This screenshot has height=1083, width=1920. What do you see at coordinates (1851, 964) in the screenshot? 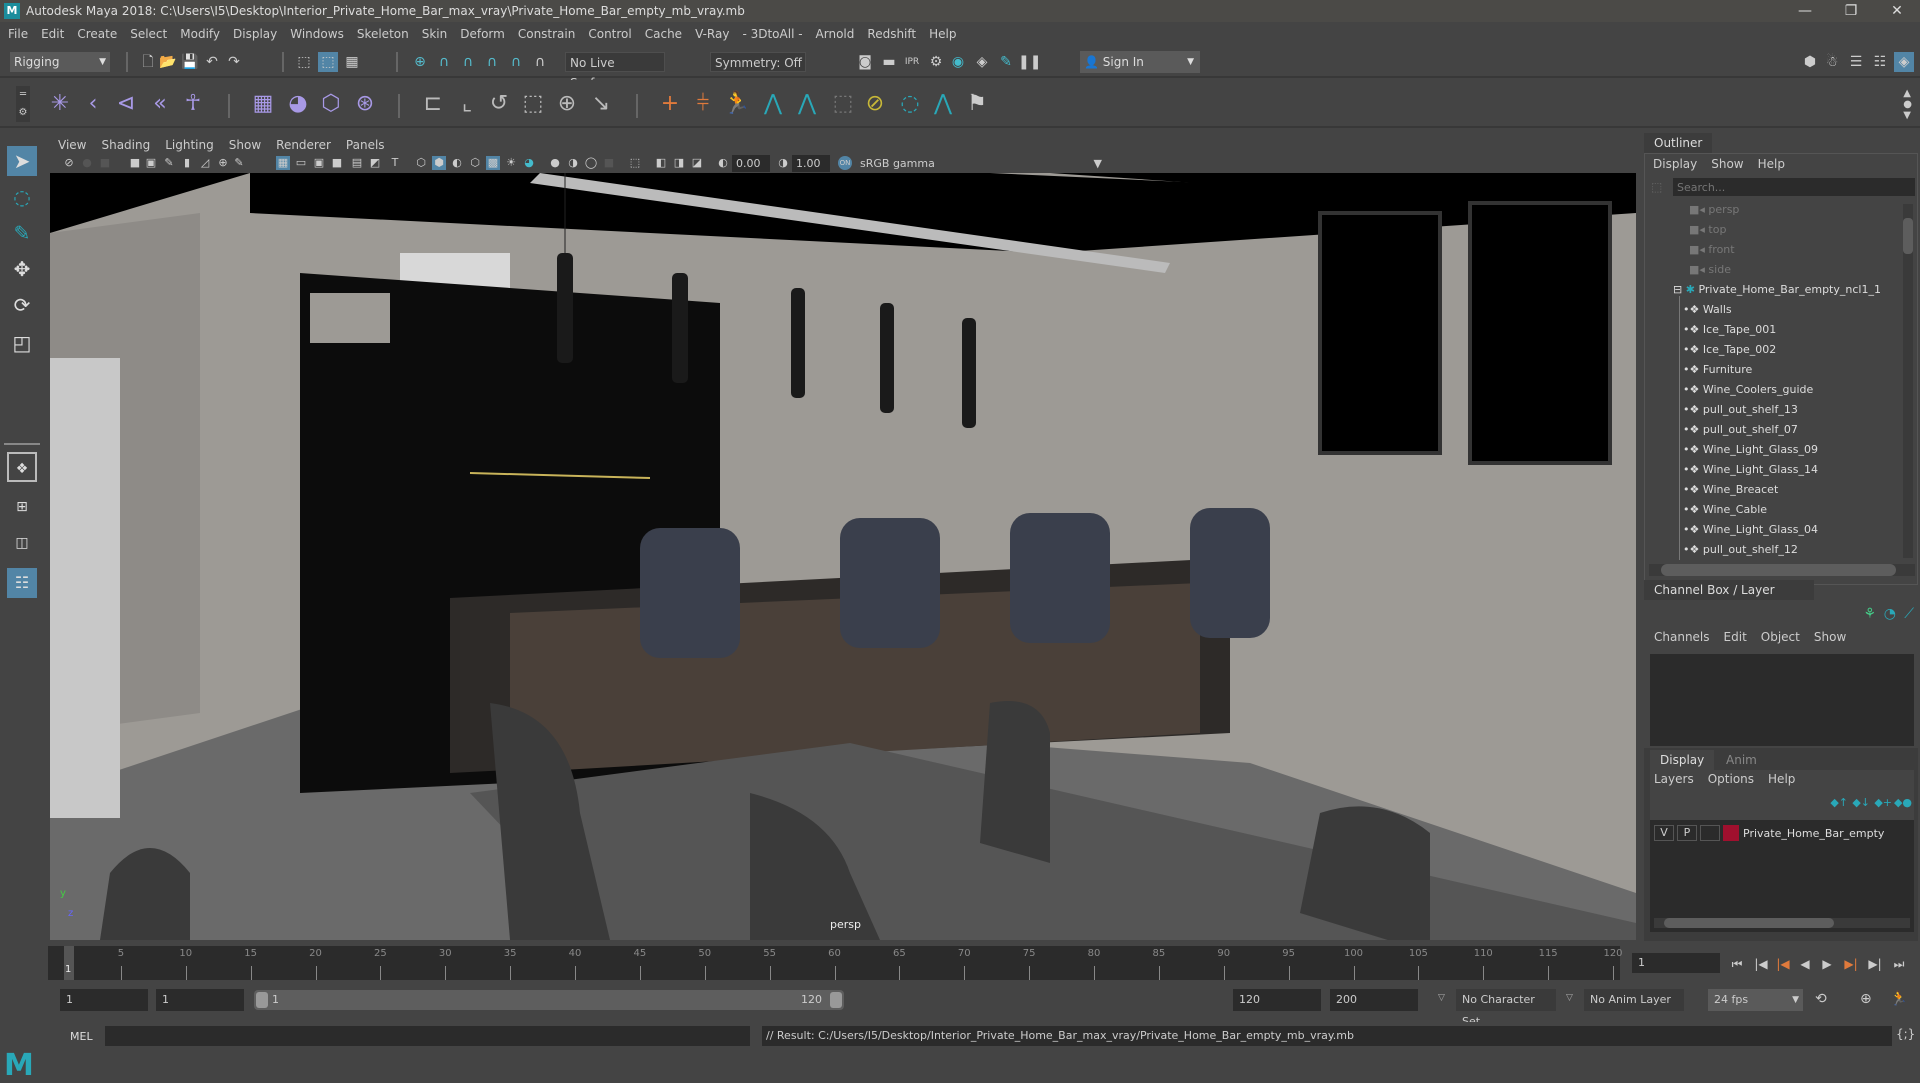
I see `step-forward-frame-icon: ▶|` at bounding box center [1851, 964].